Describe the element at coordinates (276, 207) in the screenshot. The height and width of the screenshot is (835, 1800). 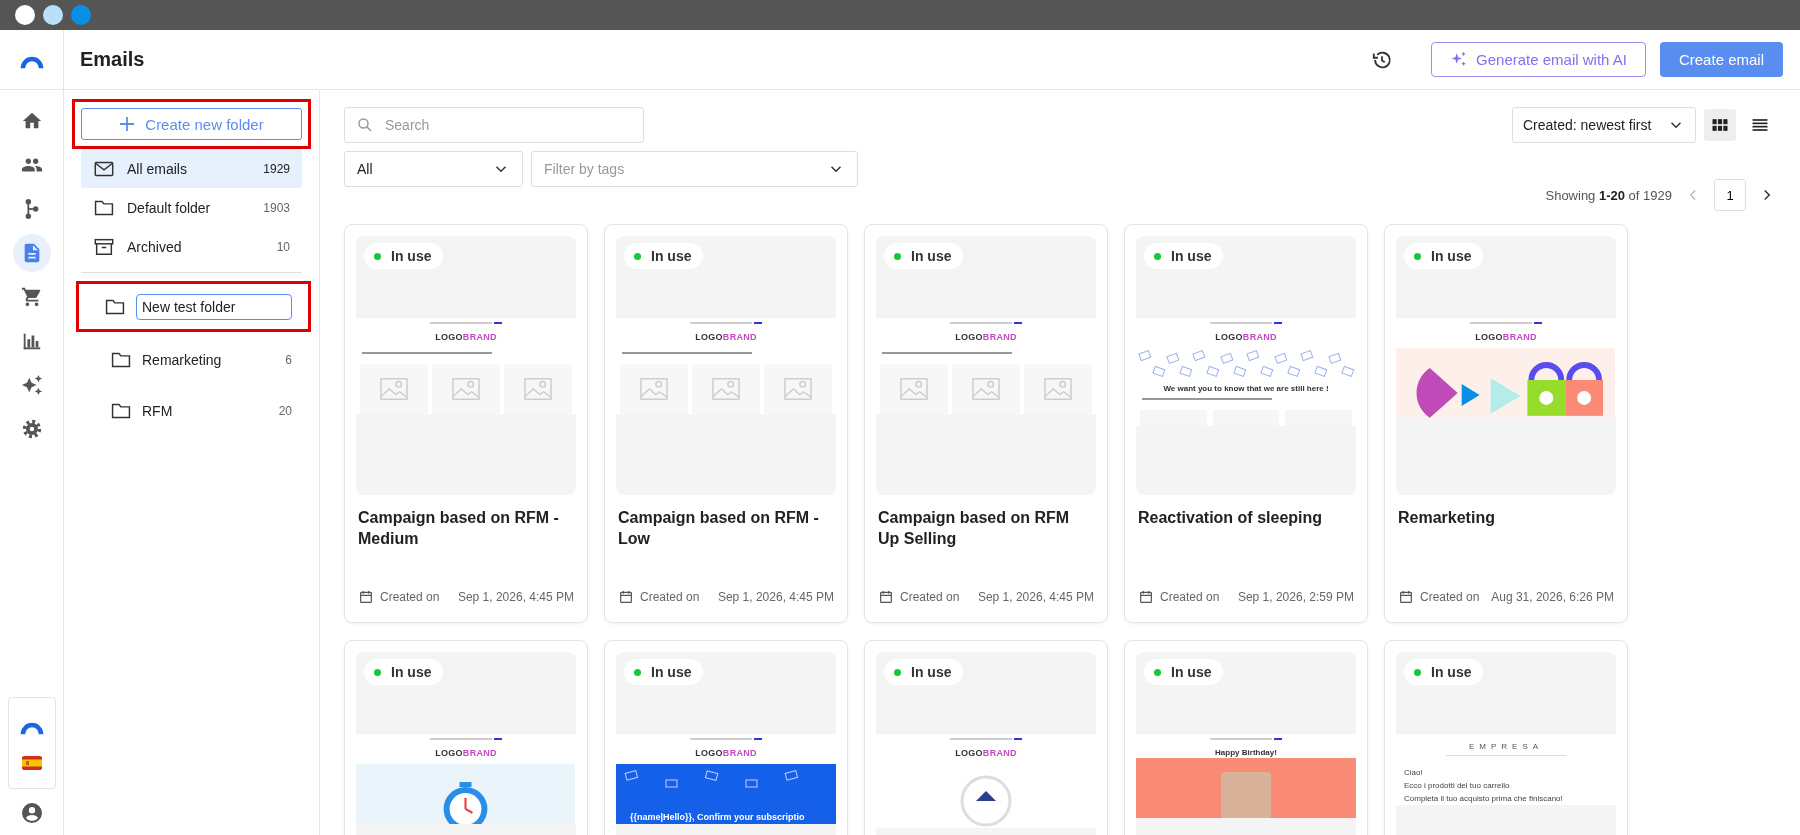
I see `folder-count: 1903` at that location.